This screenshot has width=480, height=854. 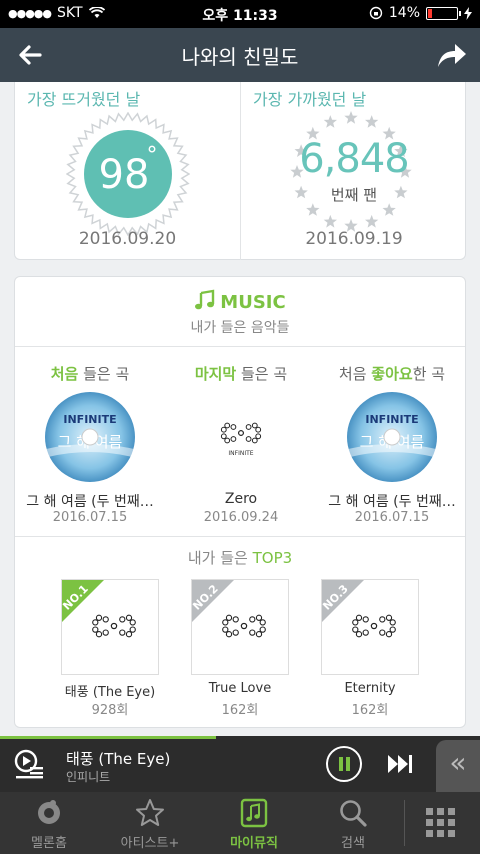 What do you see at coordinates (240, 764) in the screenshot?
I see `mini-player: 태풍 (The Eye) 인피니트 «` at bounding box center [240, 764].